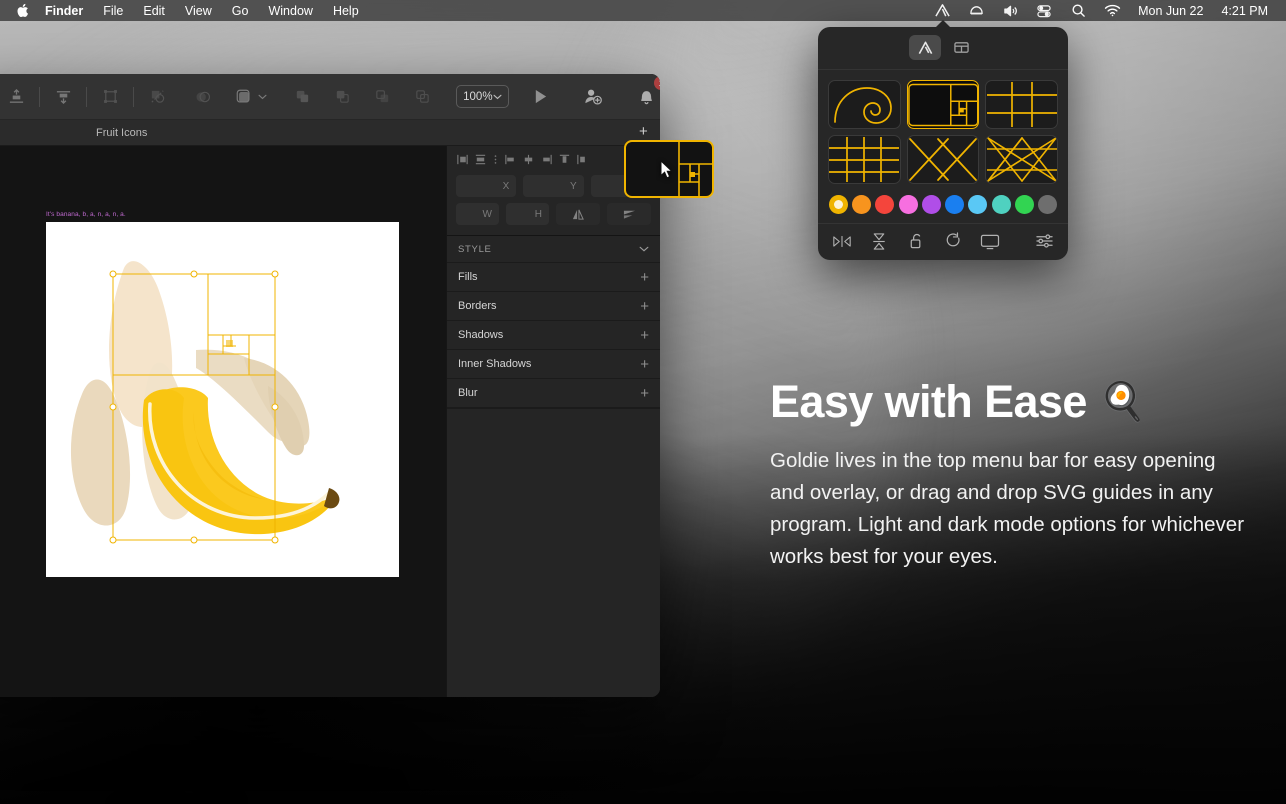 Image resolution: width=1286 pixels, height=804 pixels. Describe the element at coordinates (1112, 10) in the screenshot. I see `wifi-icon` at that location.